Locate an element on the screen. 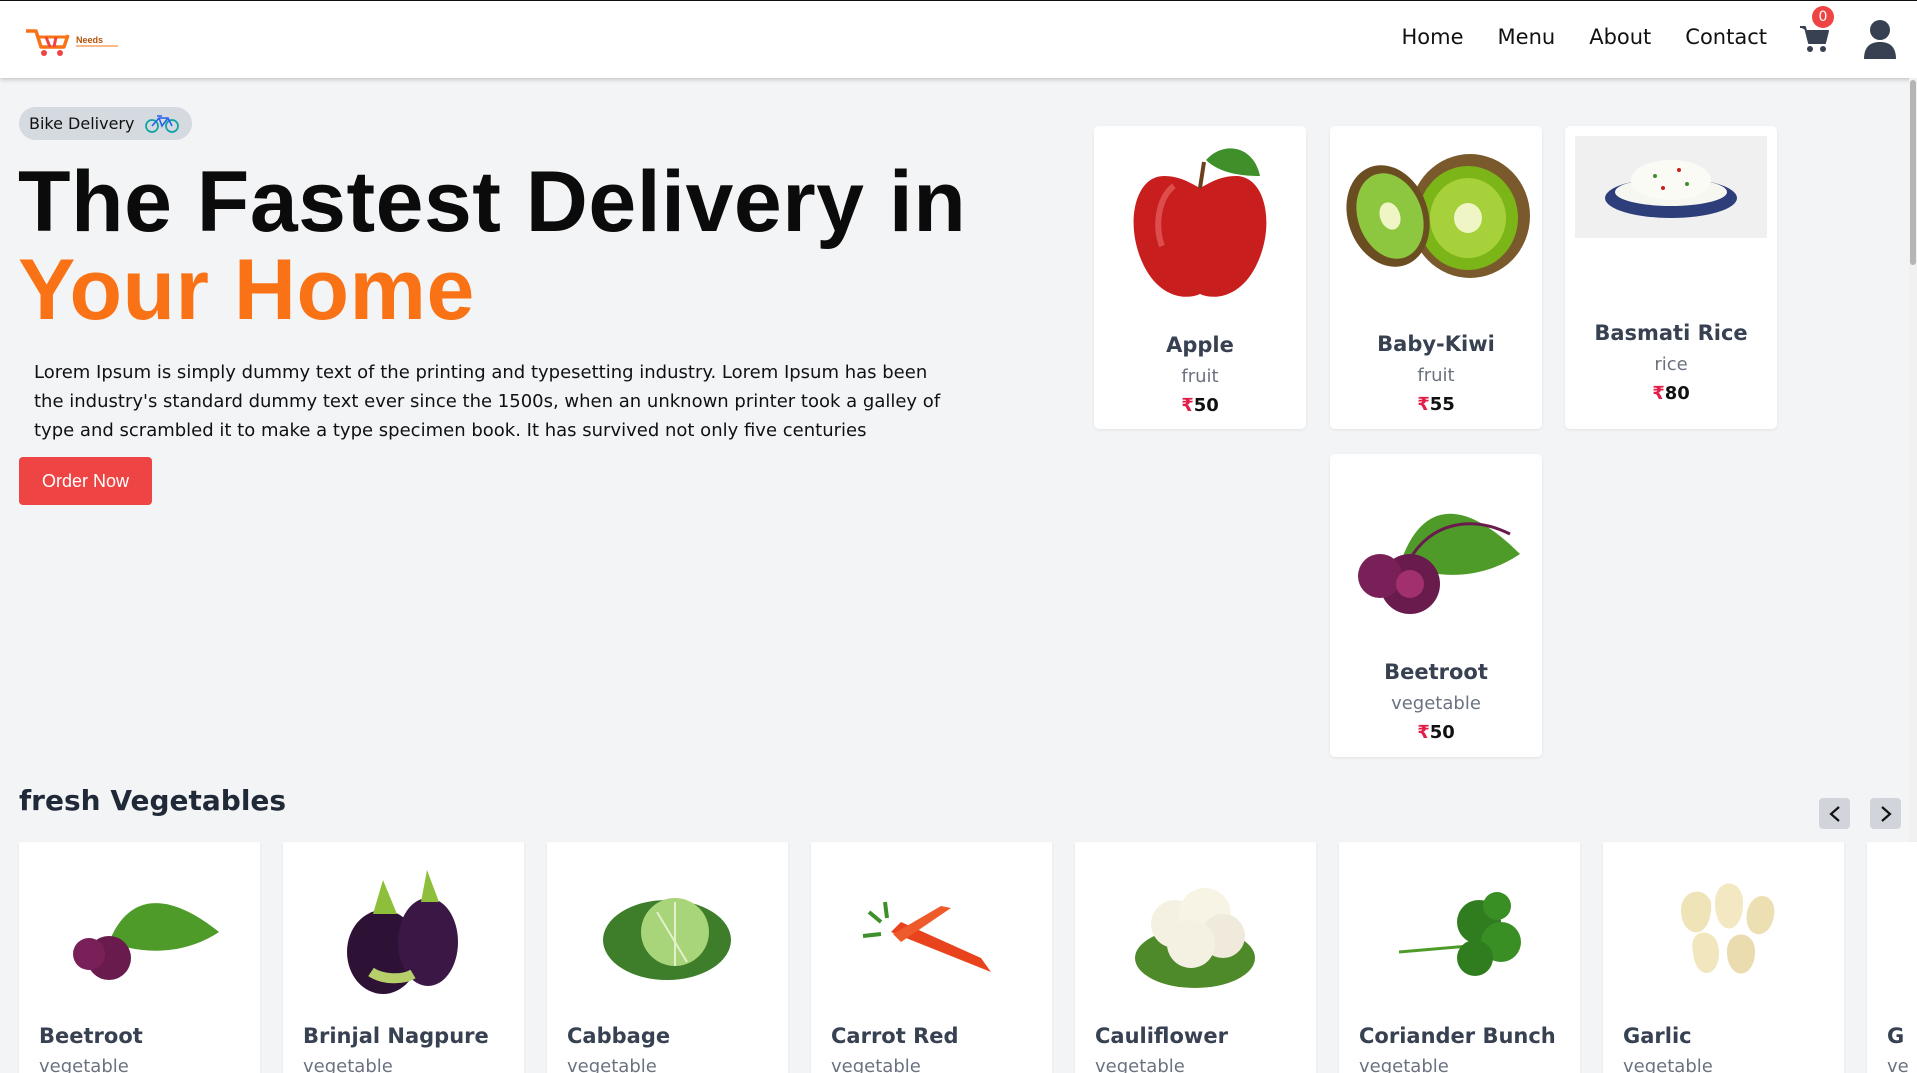 Image resolution: width=1917 pixels, height=1073 pixels. prev-button is located at coordinates (1834, 813).